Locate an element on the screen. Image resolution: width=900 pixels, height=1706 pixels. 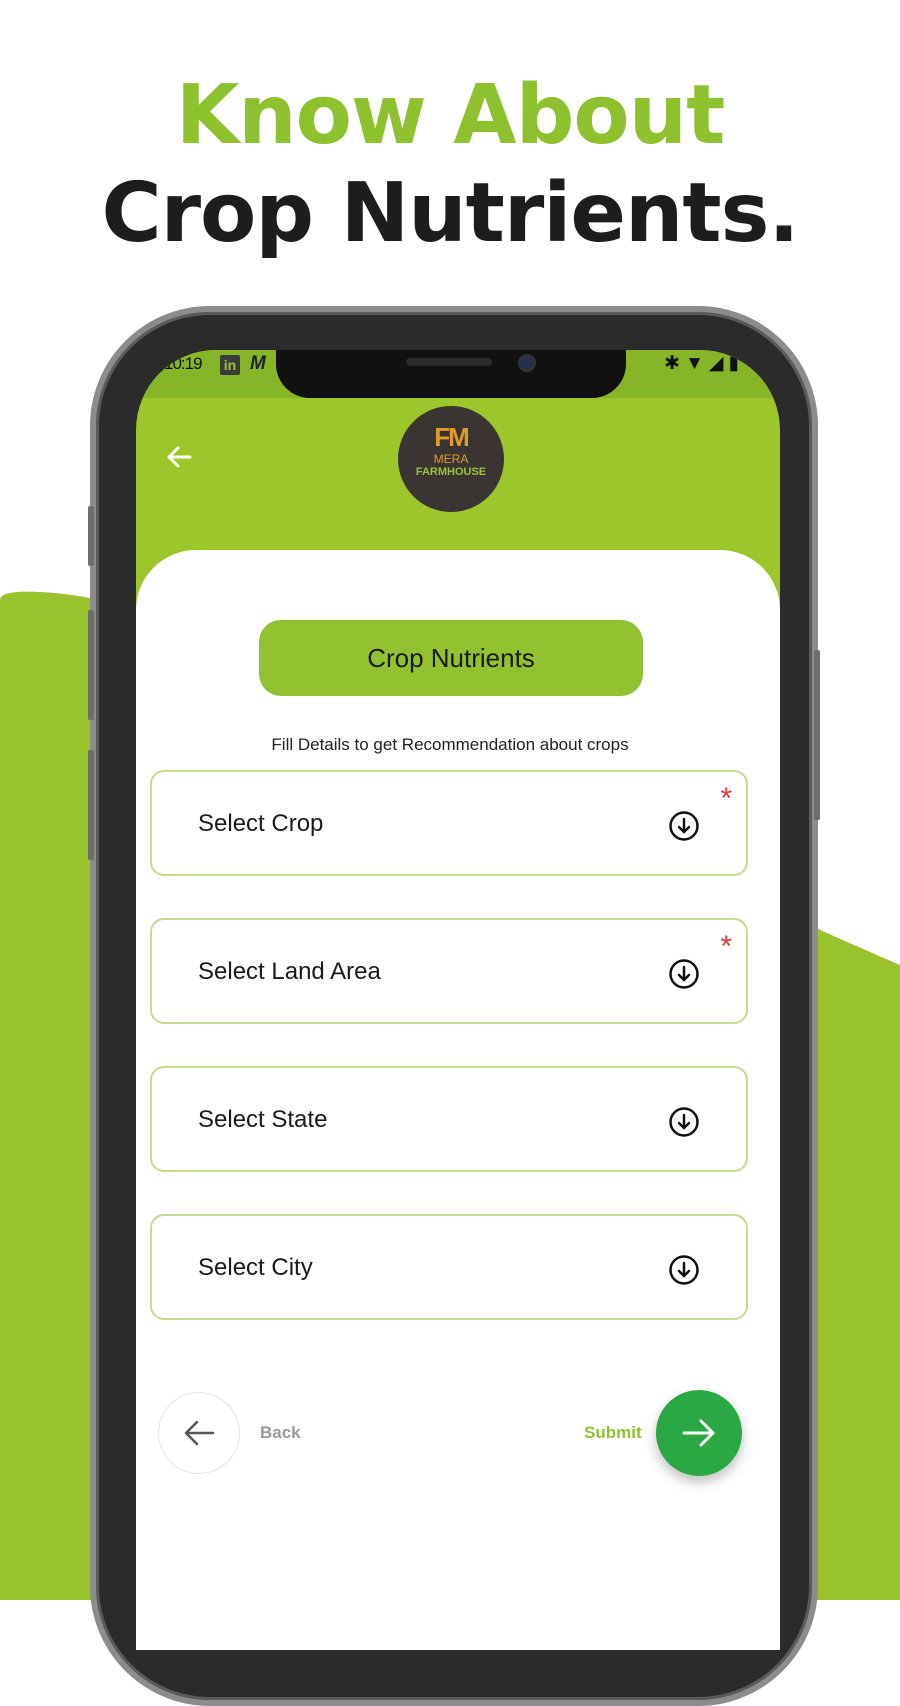
status-right-icons: ✱▼◢▮ is located at coordinates (704, 363).